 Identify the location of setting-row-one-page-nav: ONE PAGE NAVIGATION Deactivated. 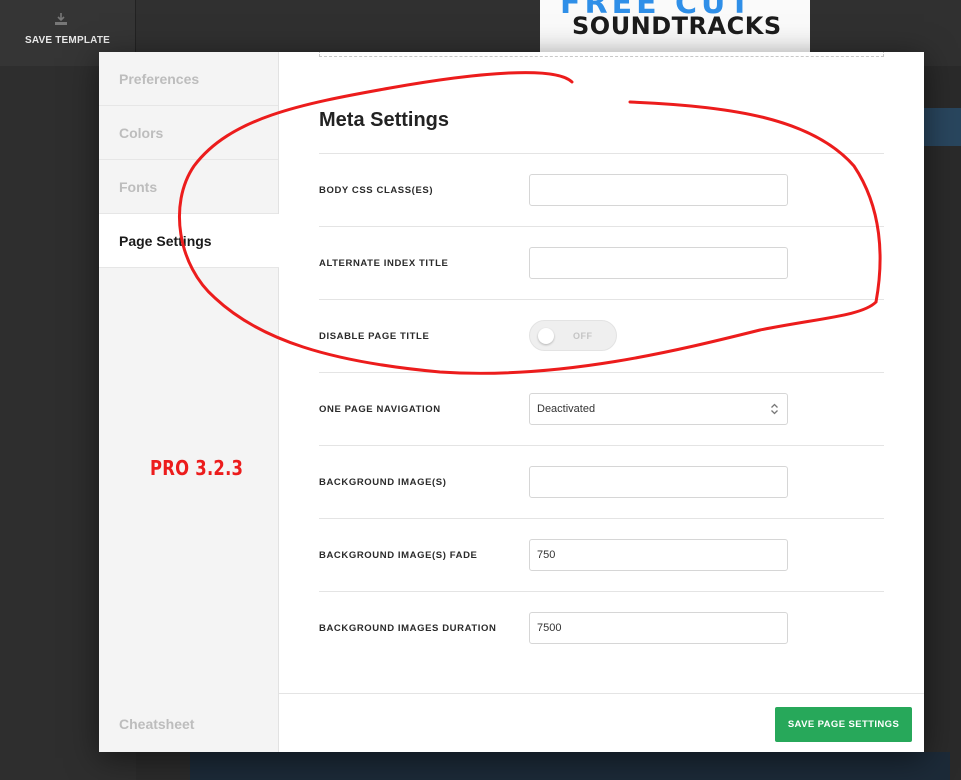
(601, 409).